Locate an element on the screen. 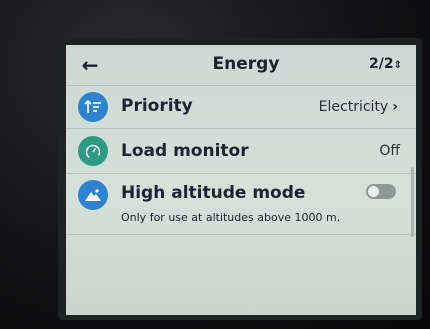 Image resolution: width=430 pixels, height=329 pixels. list-item-load-monitor: Load monitor Off is located at coordinates (241, 151).